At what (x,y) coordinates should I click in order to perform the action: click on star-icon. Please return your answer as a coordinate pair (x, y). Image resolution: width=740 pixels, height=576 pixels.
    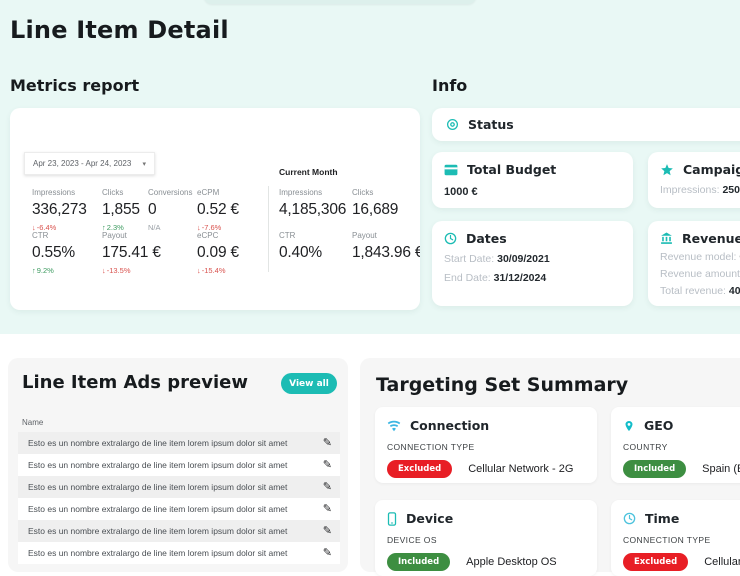
    Looking at the image, I should click on (667, 169).